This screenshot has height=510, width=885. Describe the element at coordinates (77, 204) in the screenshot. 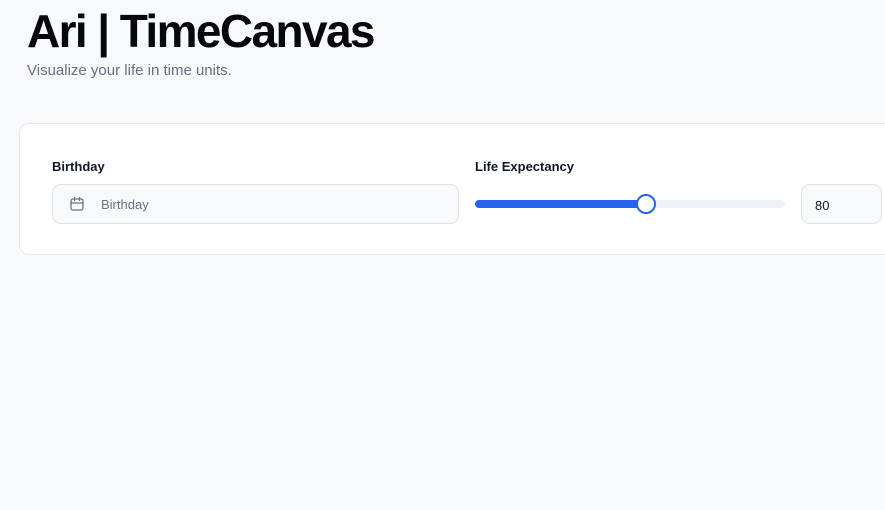

I see `calendar-icon` at that location.